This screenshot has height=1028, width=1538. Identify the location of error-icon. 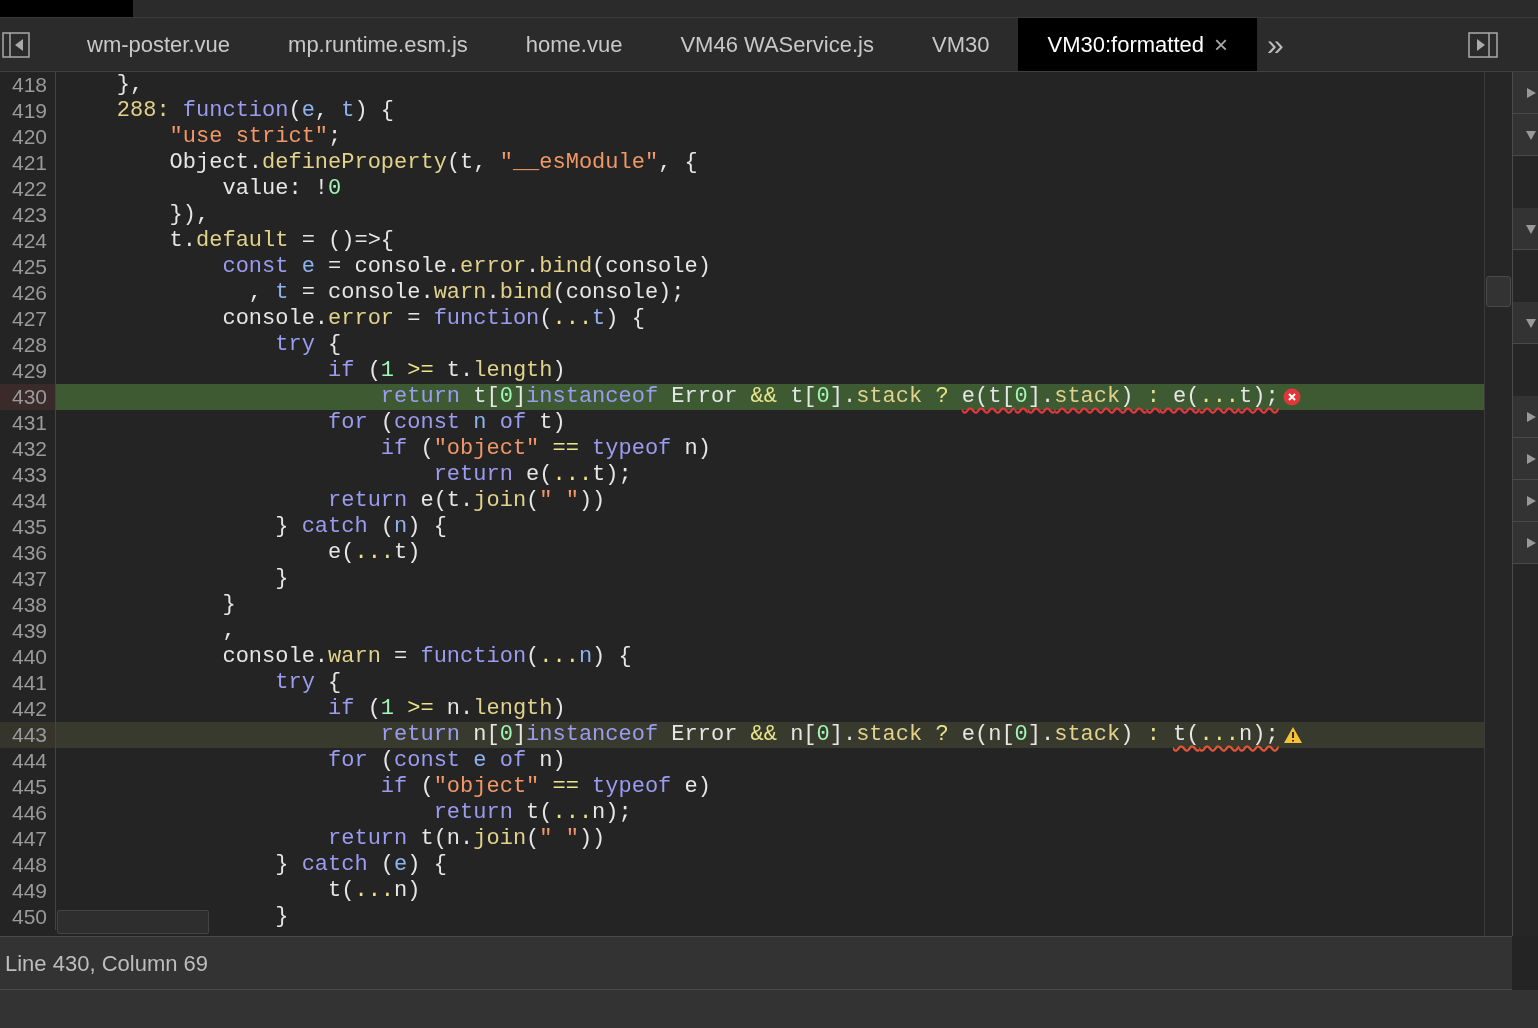
(1291, 397).